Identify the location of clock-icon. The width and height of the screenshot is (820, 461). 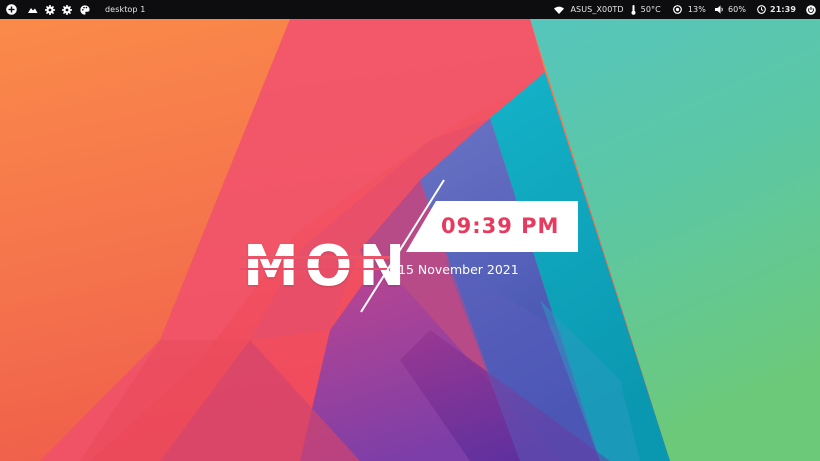
(761, 9).